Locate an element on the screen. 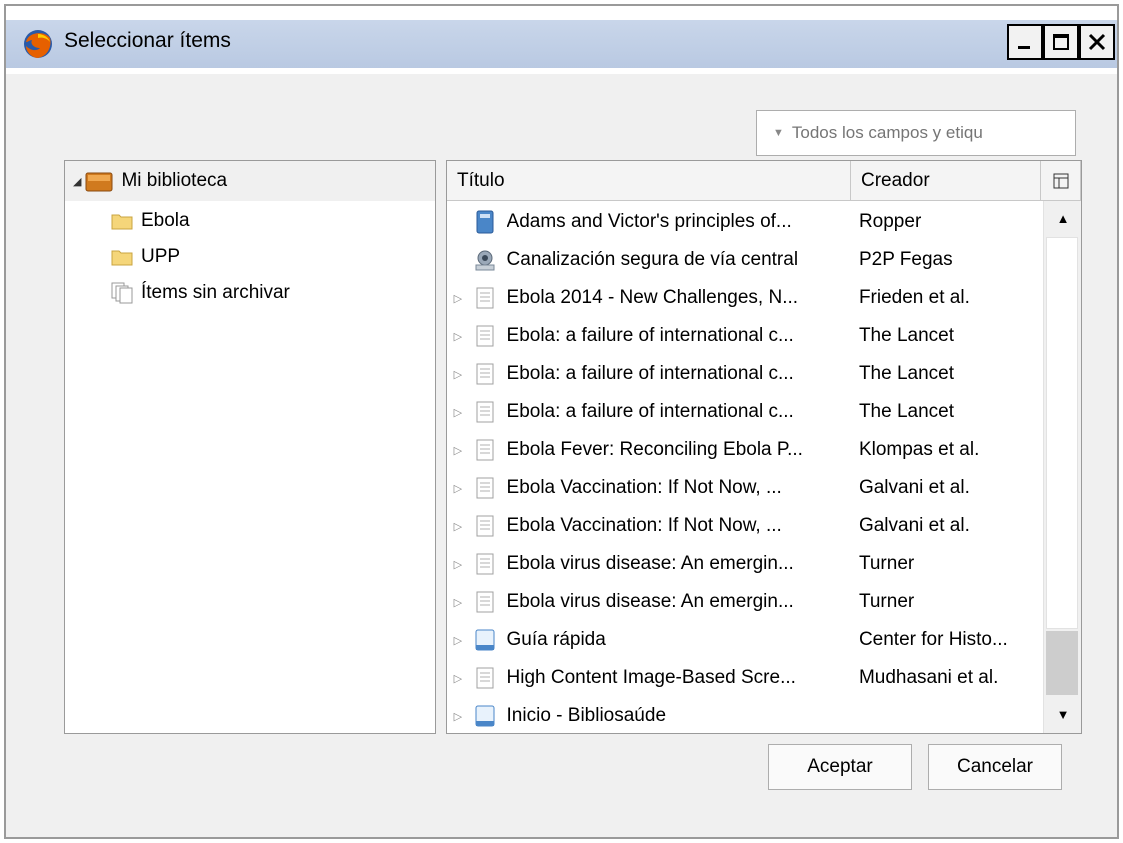 Image resolution: width=1123 pixels, height=843 pixels. close-icon is located at coordinates (1097, 42).